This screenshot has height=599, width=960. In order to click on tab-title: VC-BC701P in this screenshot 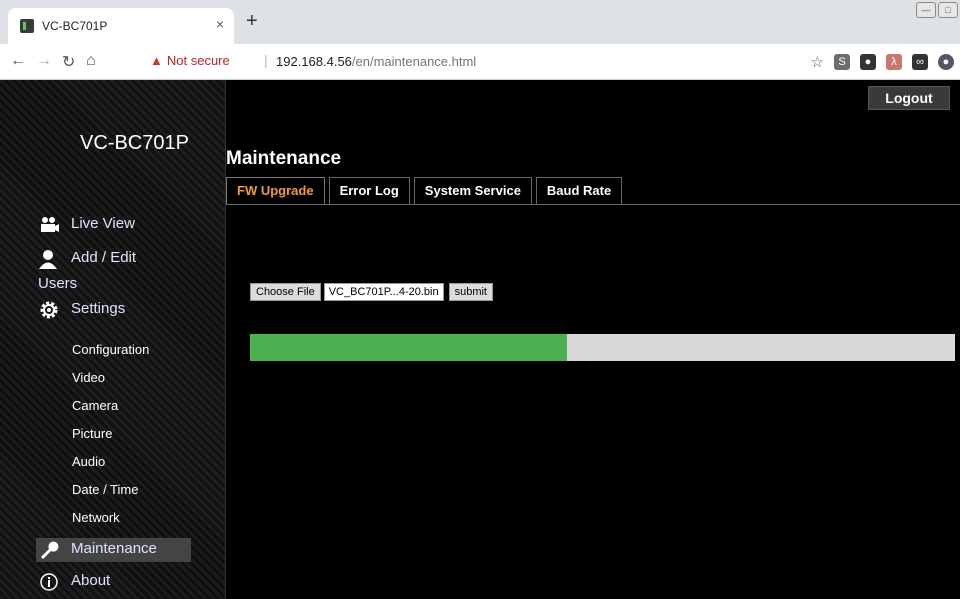, I will do `click(75, 26)`.